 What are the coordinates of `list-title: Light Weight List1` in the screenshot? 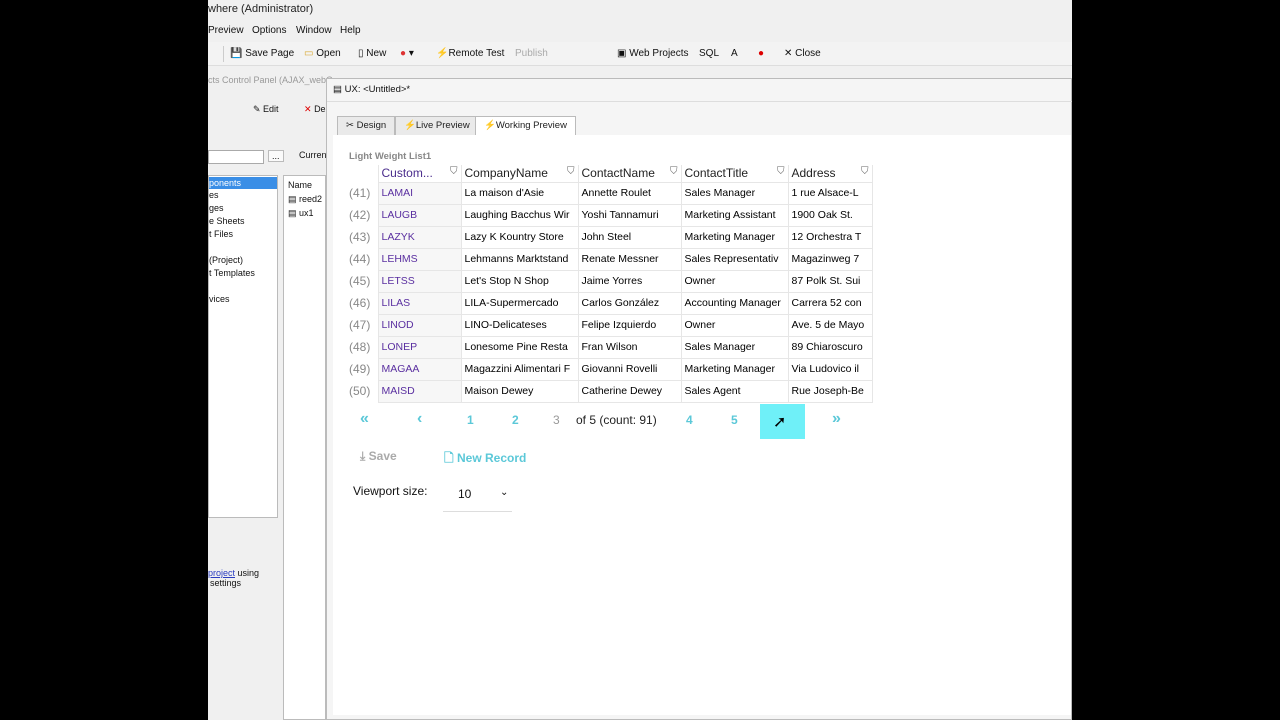 It's located at (390, 156).